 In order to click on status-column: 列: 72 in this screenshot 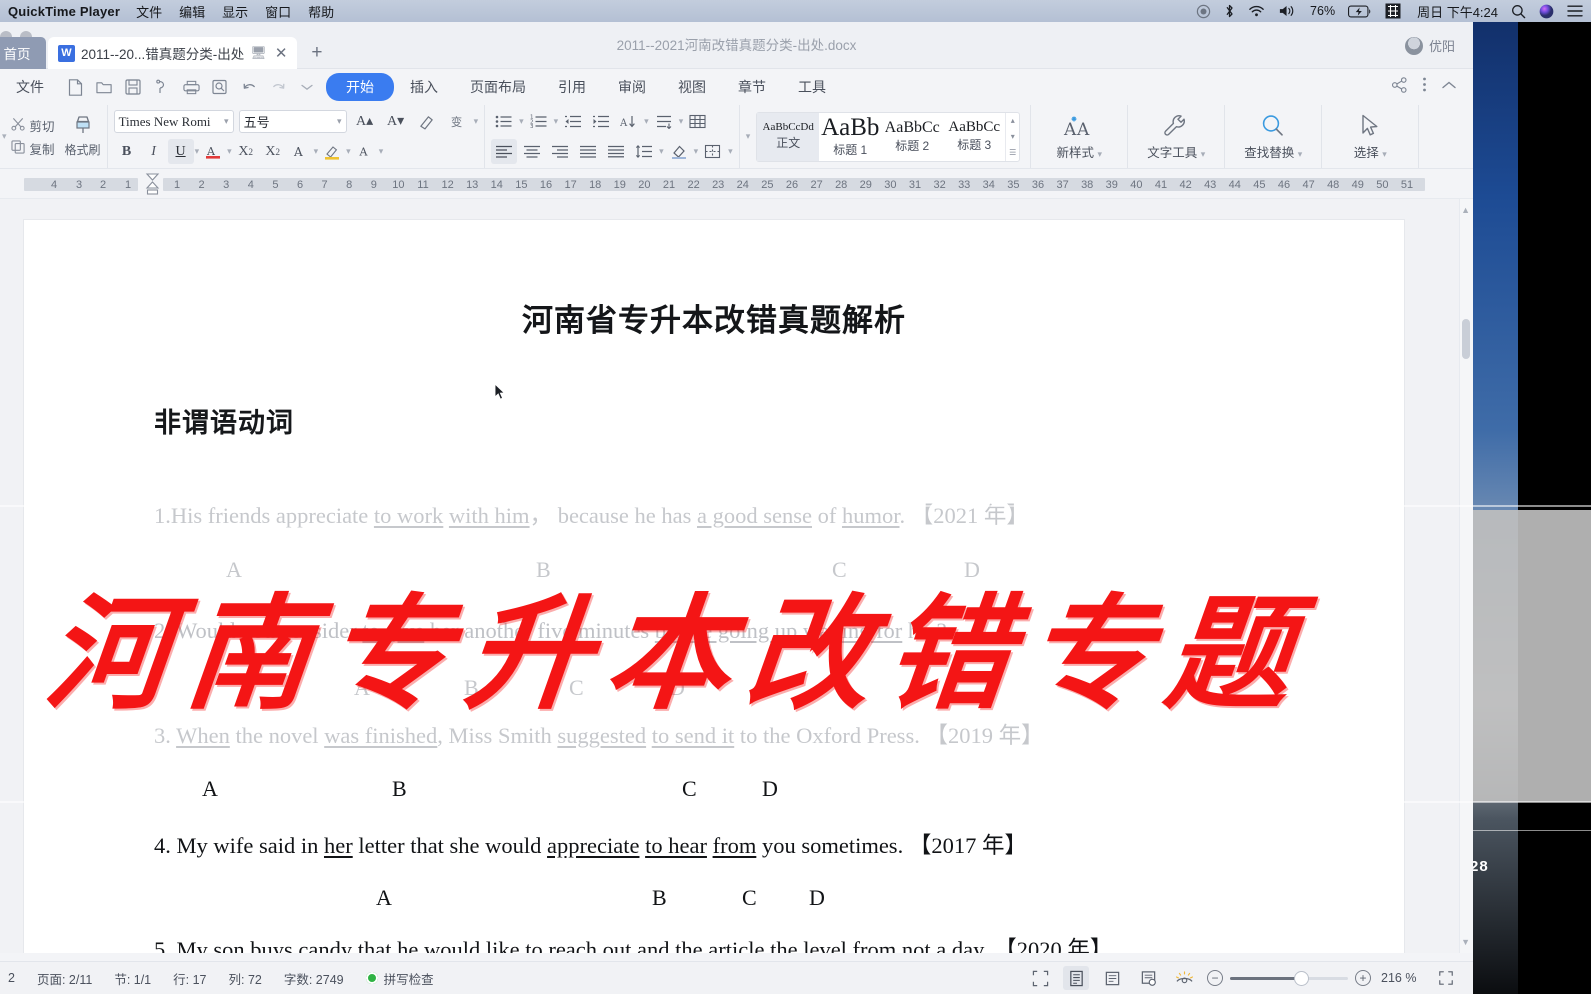, I will do `click(245, 978)`.